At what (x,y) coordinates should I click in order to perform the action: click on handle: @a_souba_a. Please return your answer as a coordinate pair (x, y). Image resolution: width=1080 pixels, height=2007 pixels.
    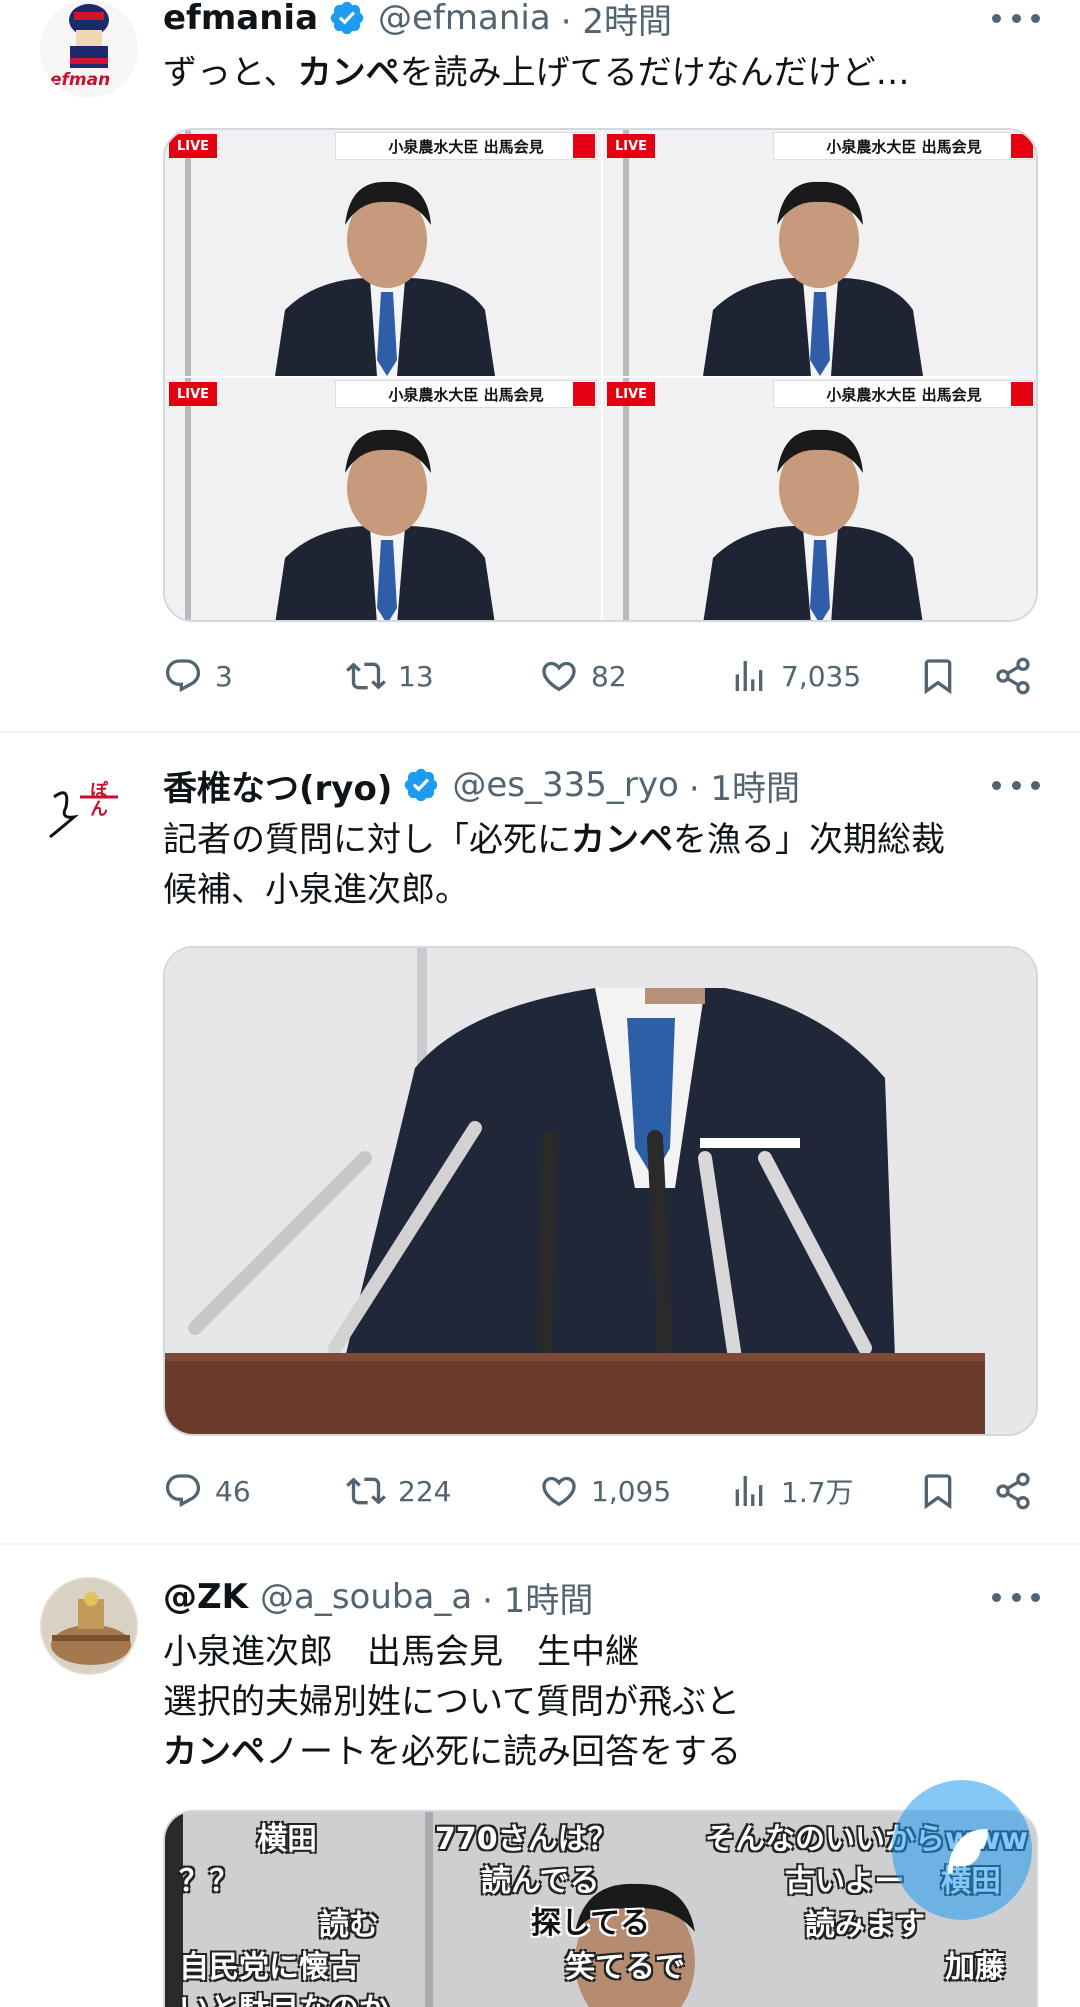
    Looking at the image, I should click on (366, 1597).